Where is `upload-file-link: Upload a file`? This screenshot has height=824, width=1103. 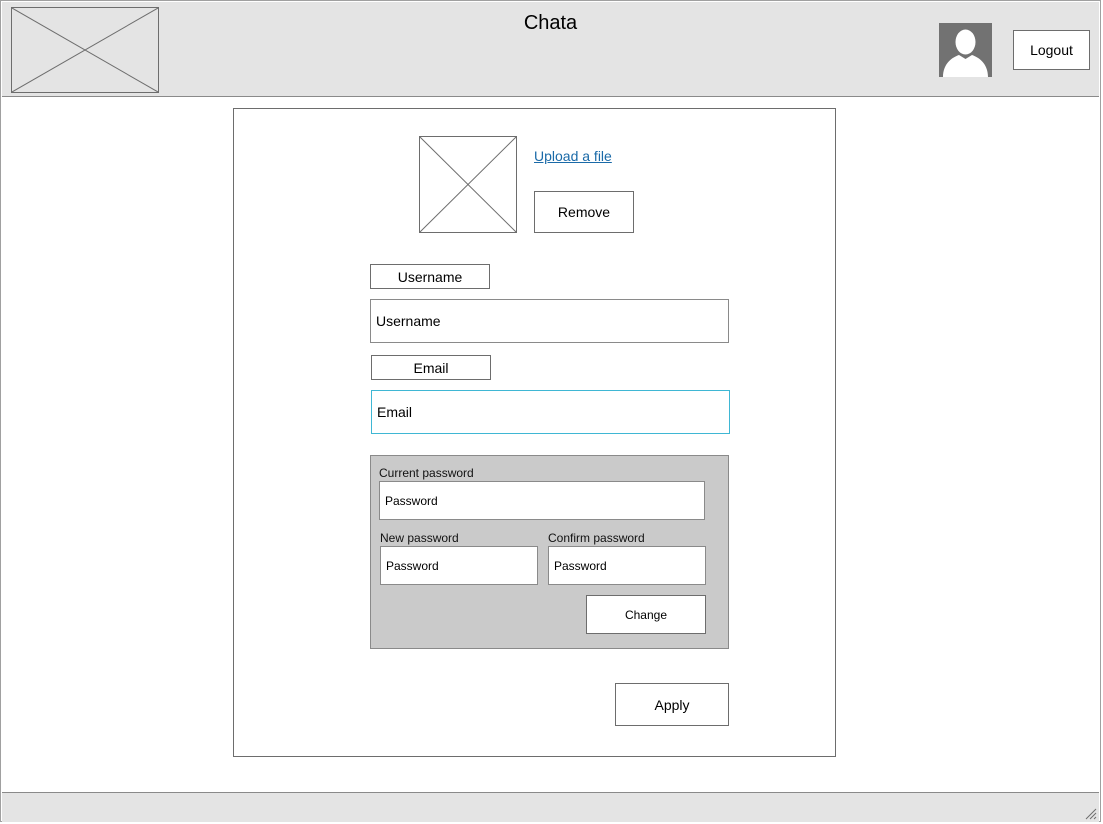
upload-file-link: Upload a file is located at coordinates (573, 156).